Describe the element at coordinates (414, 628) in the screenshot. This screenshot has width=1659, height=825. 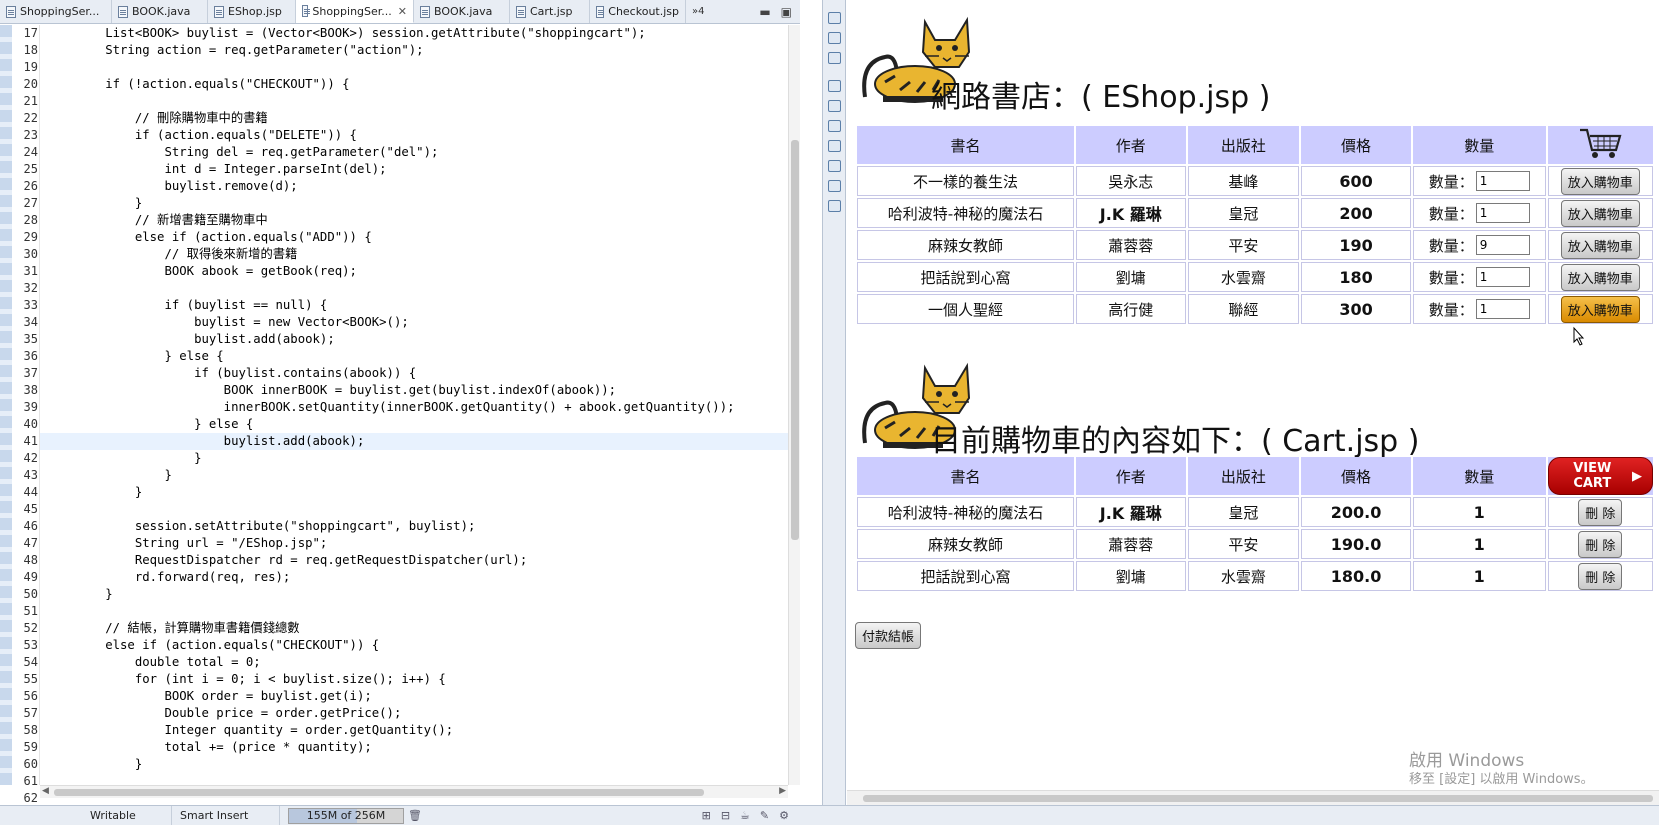
I see `code-line: // 結帳，計算購物車書籍價錢總數` at that location.